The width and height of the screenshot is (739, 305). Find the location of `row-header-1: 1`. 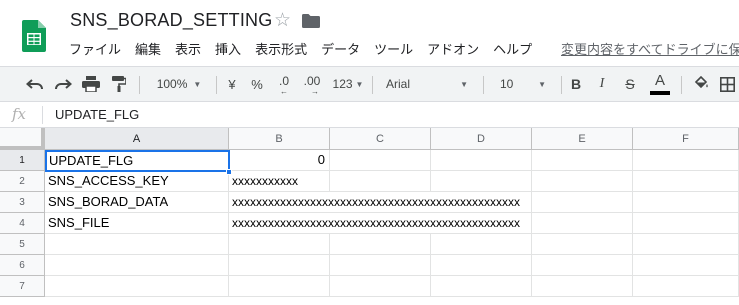

row-header-1: 1 is located at coordinates (22, 160).